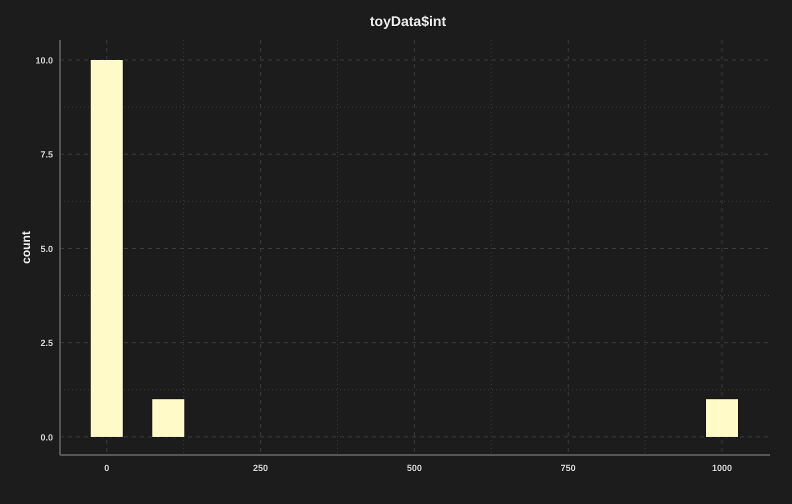  What do you see at coordinates (414, 468) in the screenshot?
I see `tick-label: 500` at bounding box center [414, 468].